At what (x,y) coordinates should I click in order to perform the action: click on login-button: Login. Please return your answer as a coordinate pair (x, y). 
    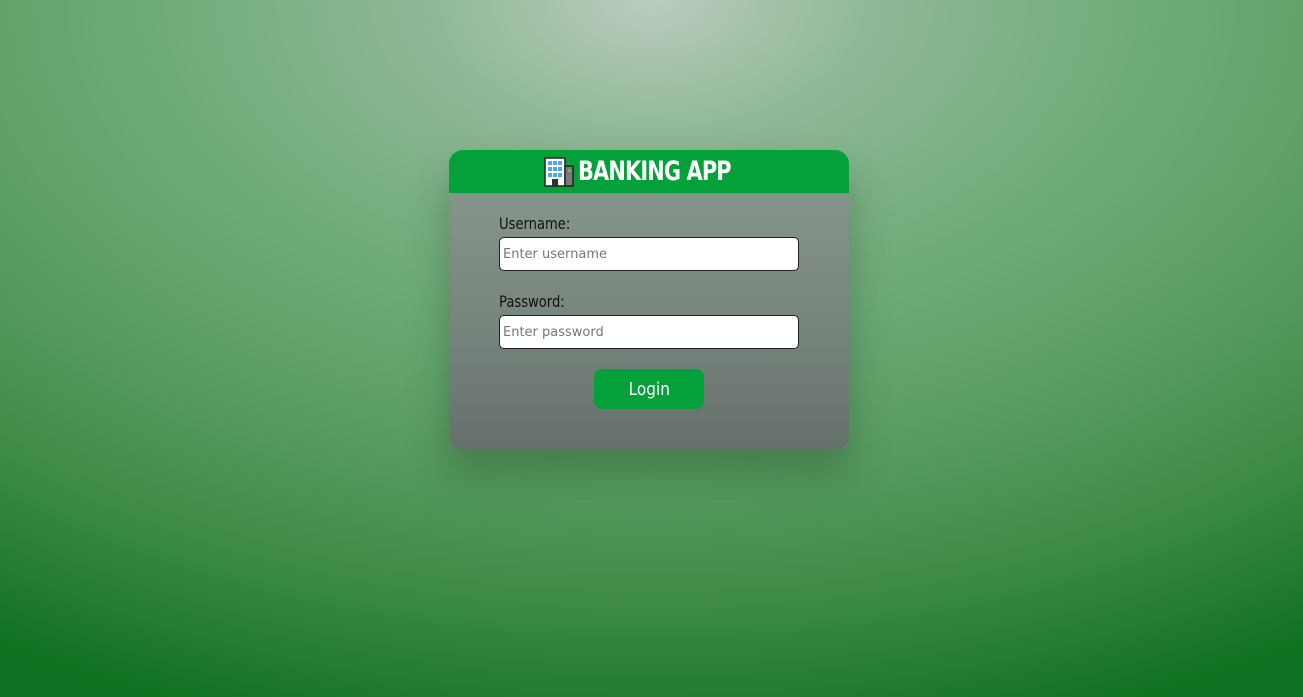
    Looking at the image, I should click on (649, 389).